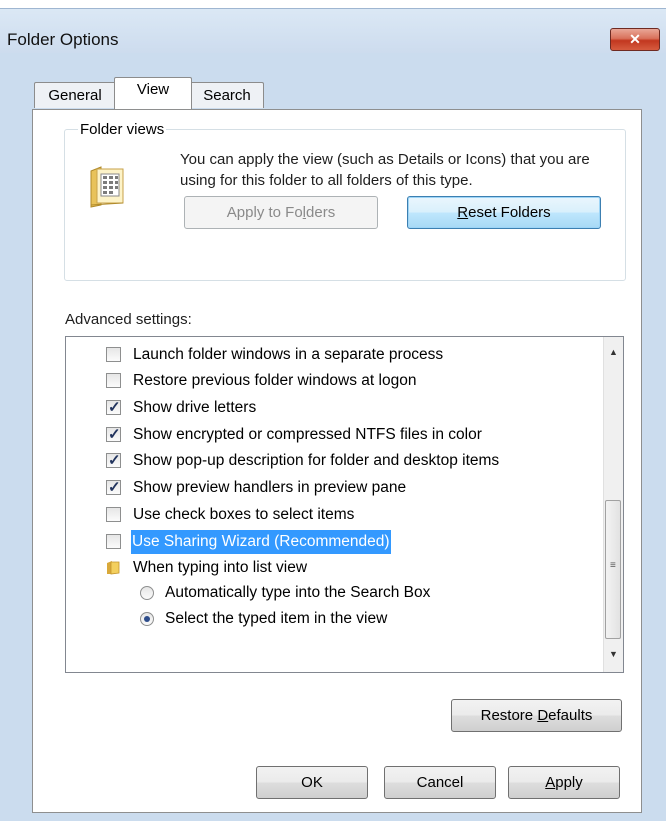 The image size is (666, 825). Describe the element at coordinates (113, 380) in the screenshot. I see `checkbox-restore-previous-windows` at that location.